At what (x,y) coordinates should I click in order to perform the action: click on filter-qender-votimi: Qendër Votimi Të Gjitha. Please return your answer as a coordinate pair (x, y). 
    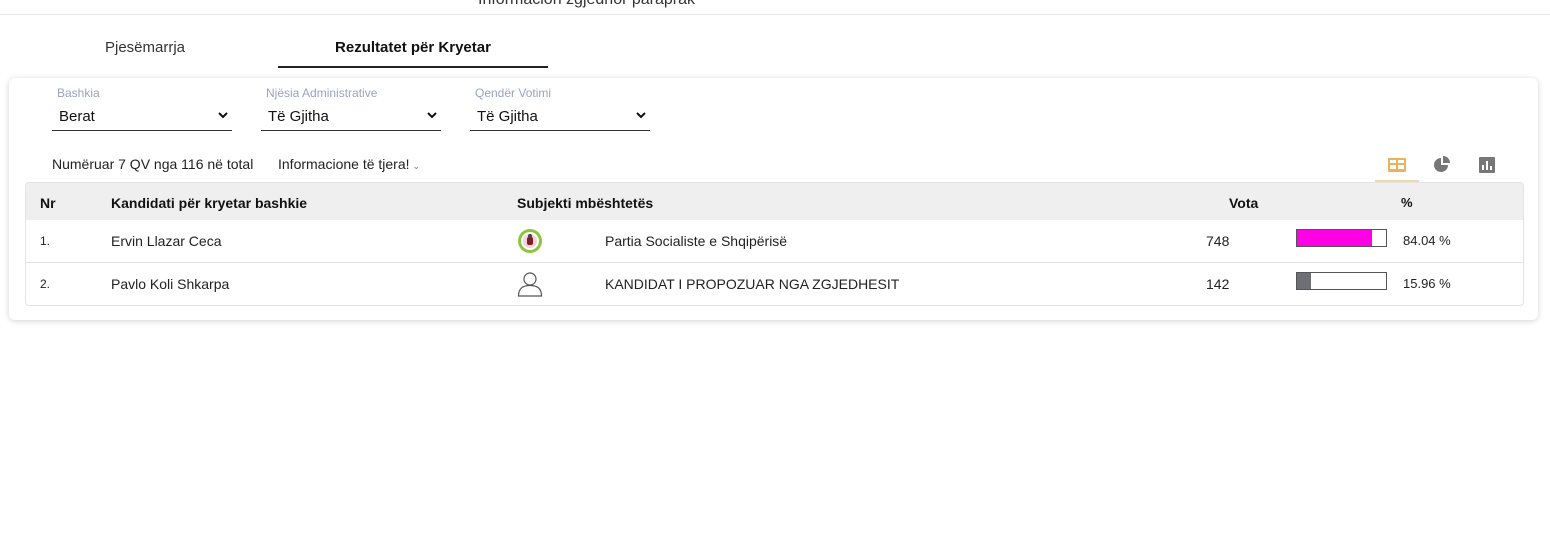
    Looking at the image, I should click on (560, 108).